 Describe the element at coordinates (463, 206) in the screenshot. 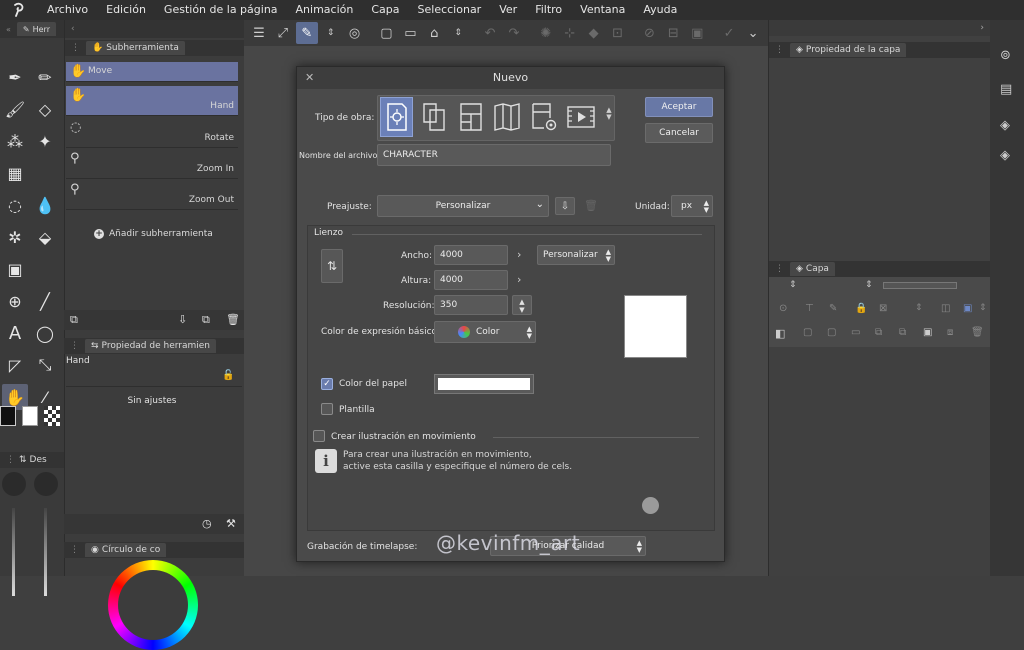

I see `preset-select: Personalizar ⌄` at that location.